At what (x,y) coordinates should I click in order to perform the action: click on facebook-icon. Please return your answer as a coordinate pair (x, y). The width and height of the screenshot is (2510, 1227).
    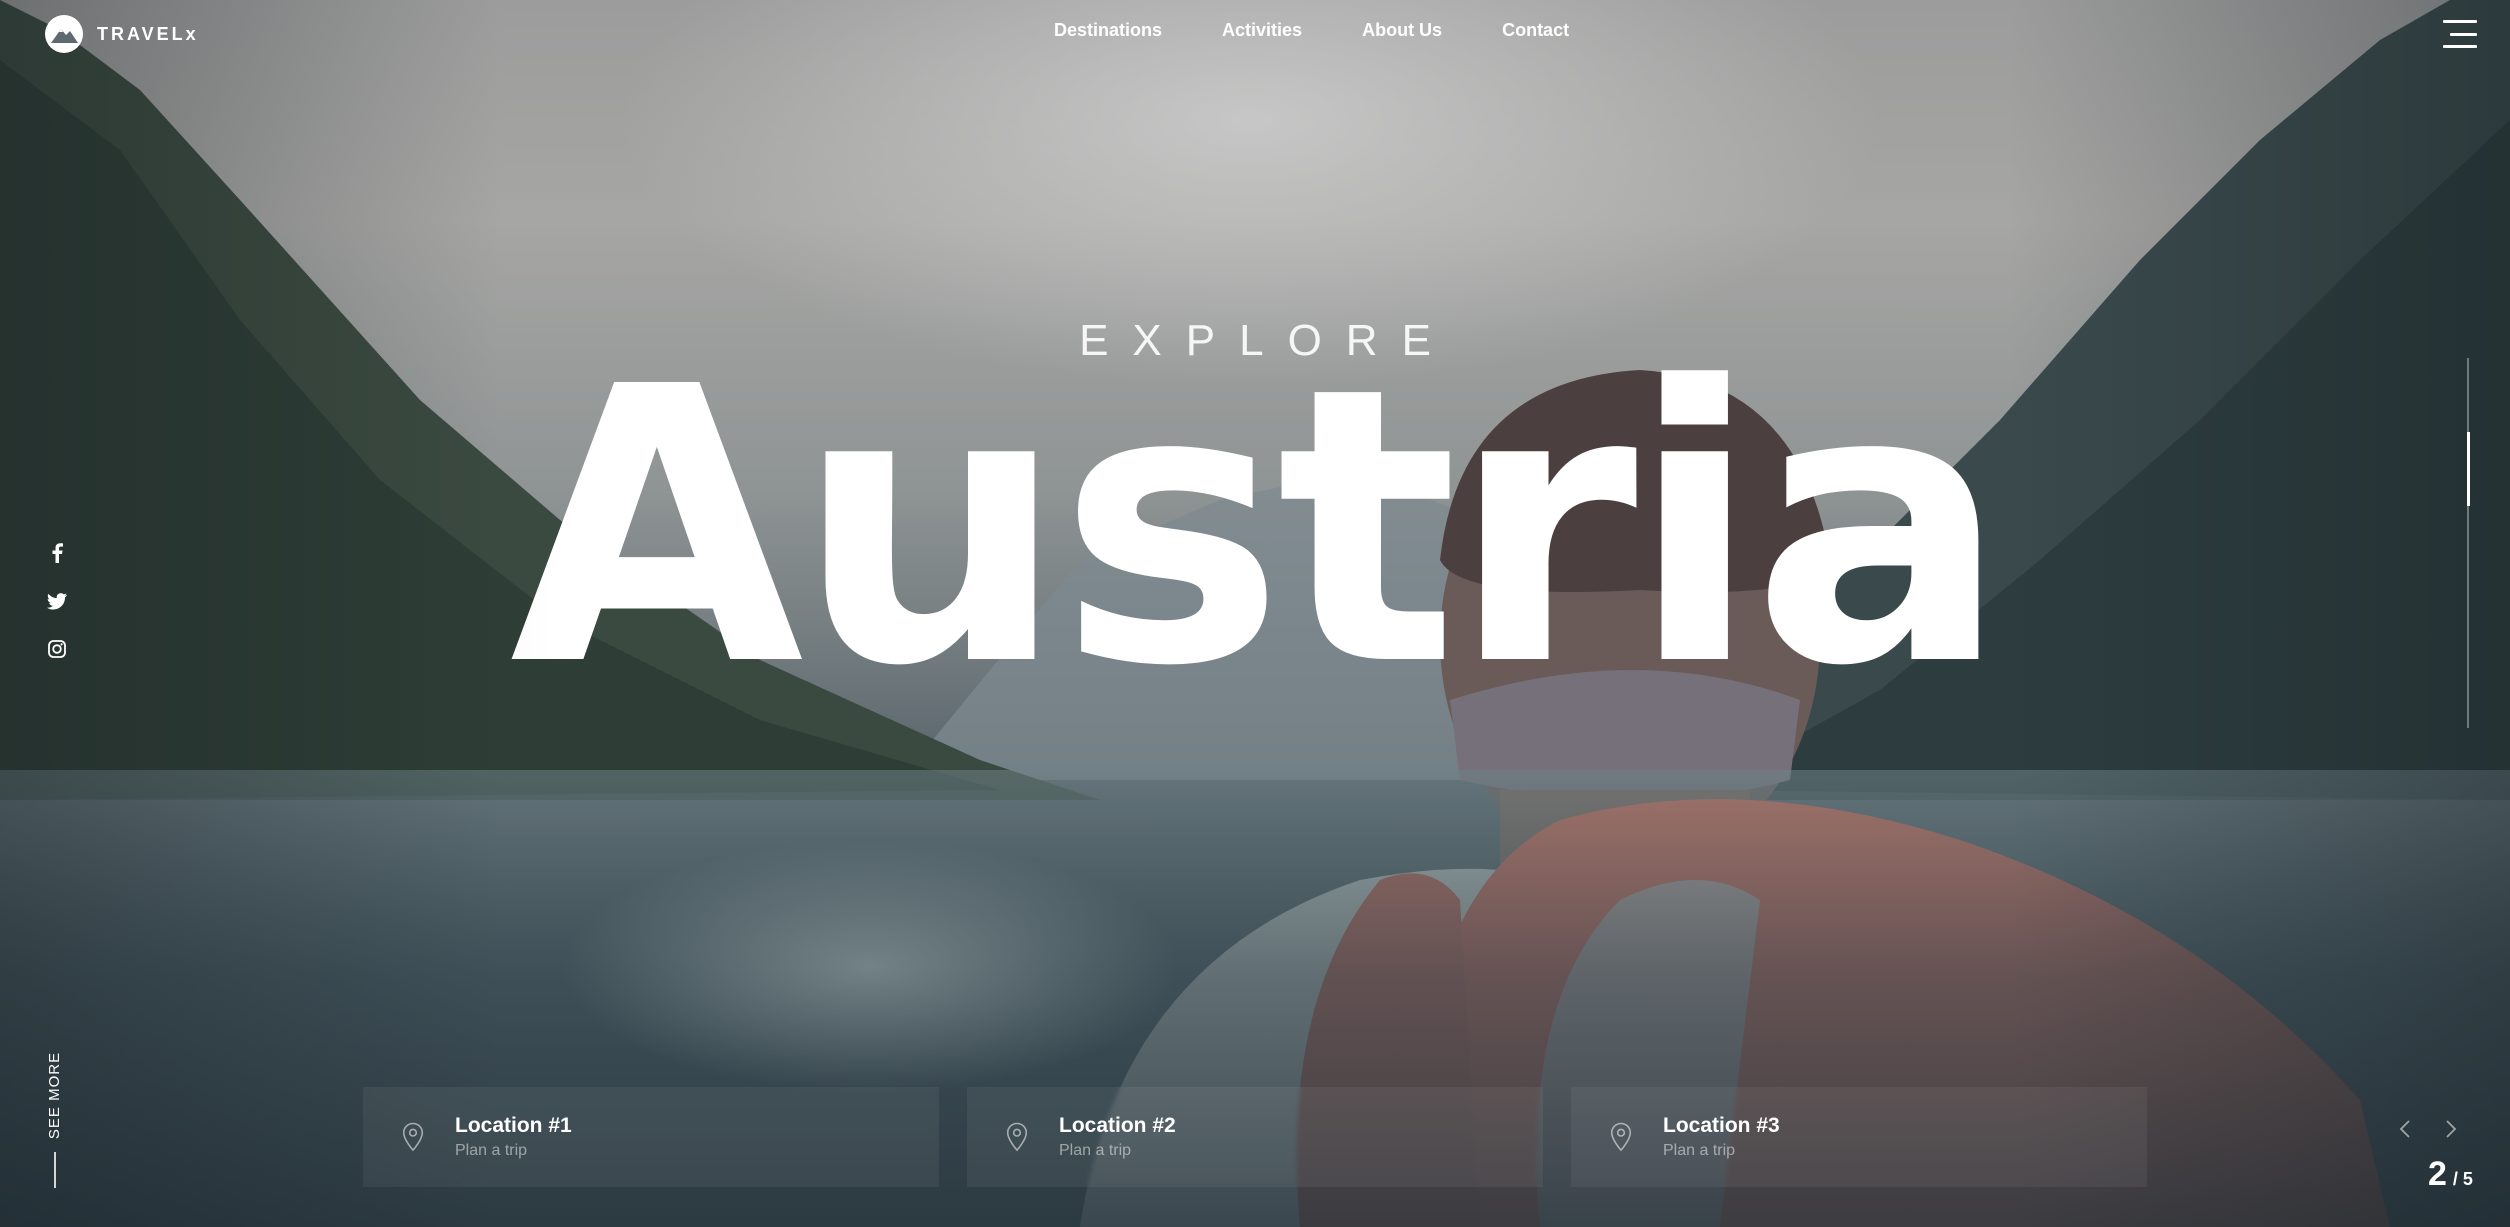
    Looking at the image, I should click on (57, 553).